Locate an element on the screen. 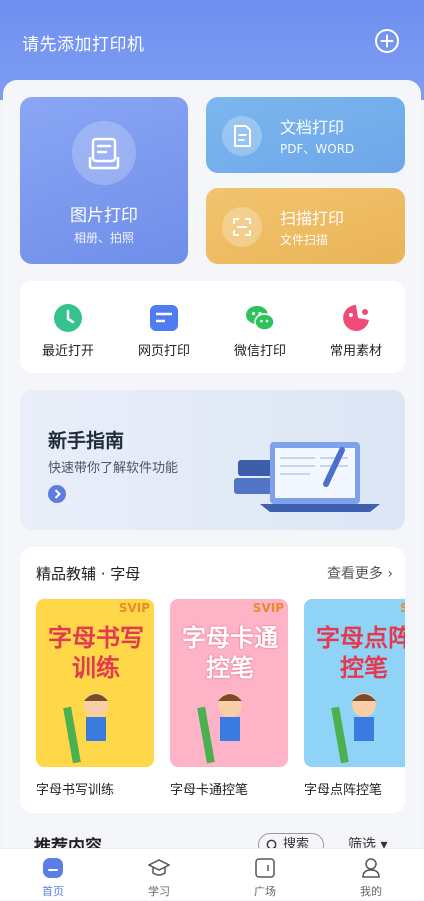 The width and height of the screenshot is (424, 901). book-cover: SVIP 字母书写训练 is located at coordinates (95, 683).